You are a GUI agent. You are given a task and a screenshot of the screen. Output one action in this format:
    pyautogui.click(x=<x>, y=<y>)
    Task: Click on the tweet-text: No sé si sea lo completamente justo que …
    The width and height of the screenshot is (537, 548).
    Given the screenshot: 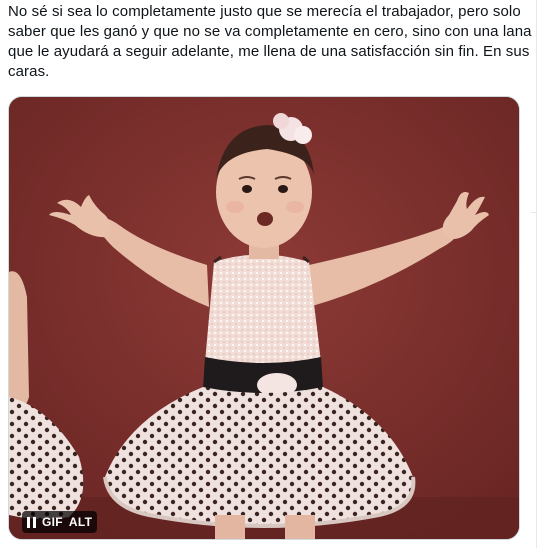 What is the action you would take?
    pyautogui.click(x=272, y=41)
    